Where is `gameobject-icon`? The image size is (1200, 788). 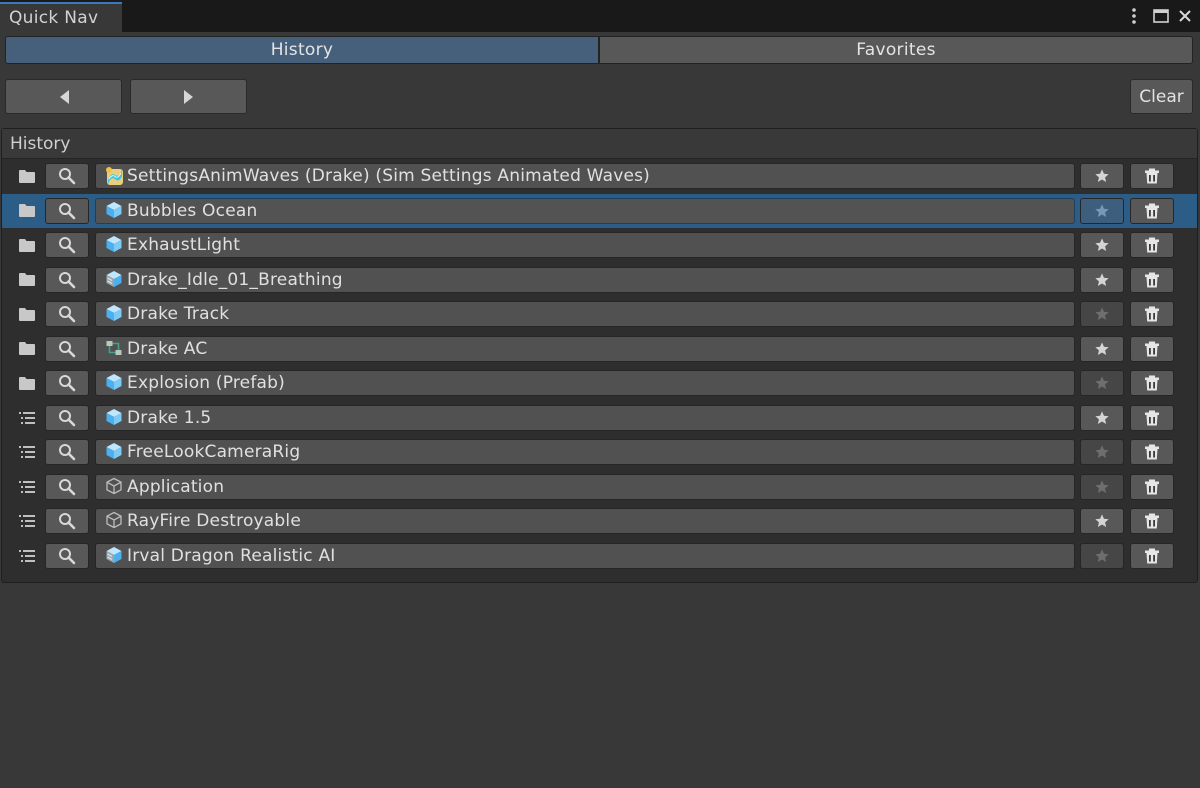
gameobject-icon is located at coordinates (115, 487).